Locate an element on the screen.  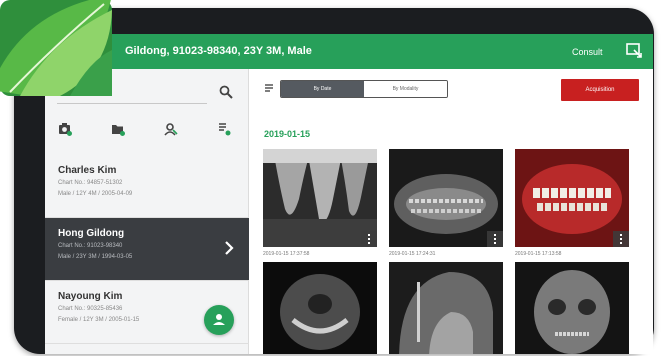
patient-details: Female / 12Y 3M / 2005-01-15 is located at coordinates (99, 320).